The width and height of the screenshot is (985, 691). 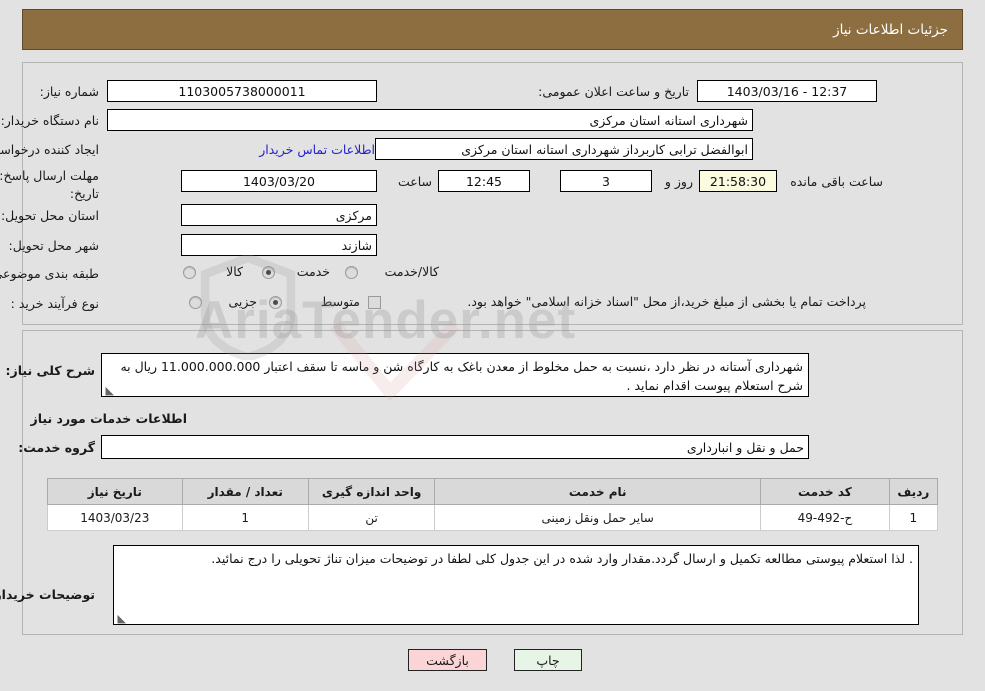 I want to click on category-radio-kala-khedmat, so click(x=351, y=272).